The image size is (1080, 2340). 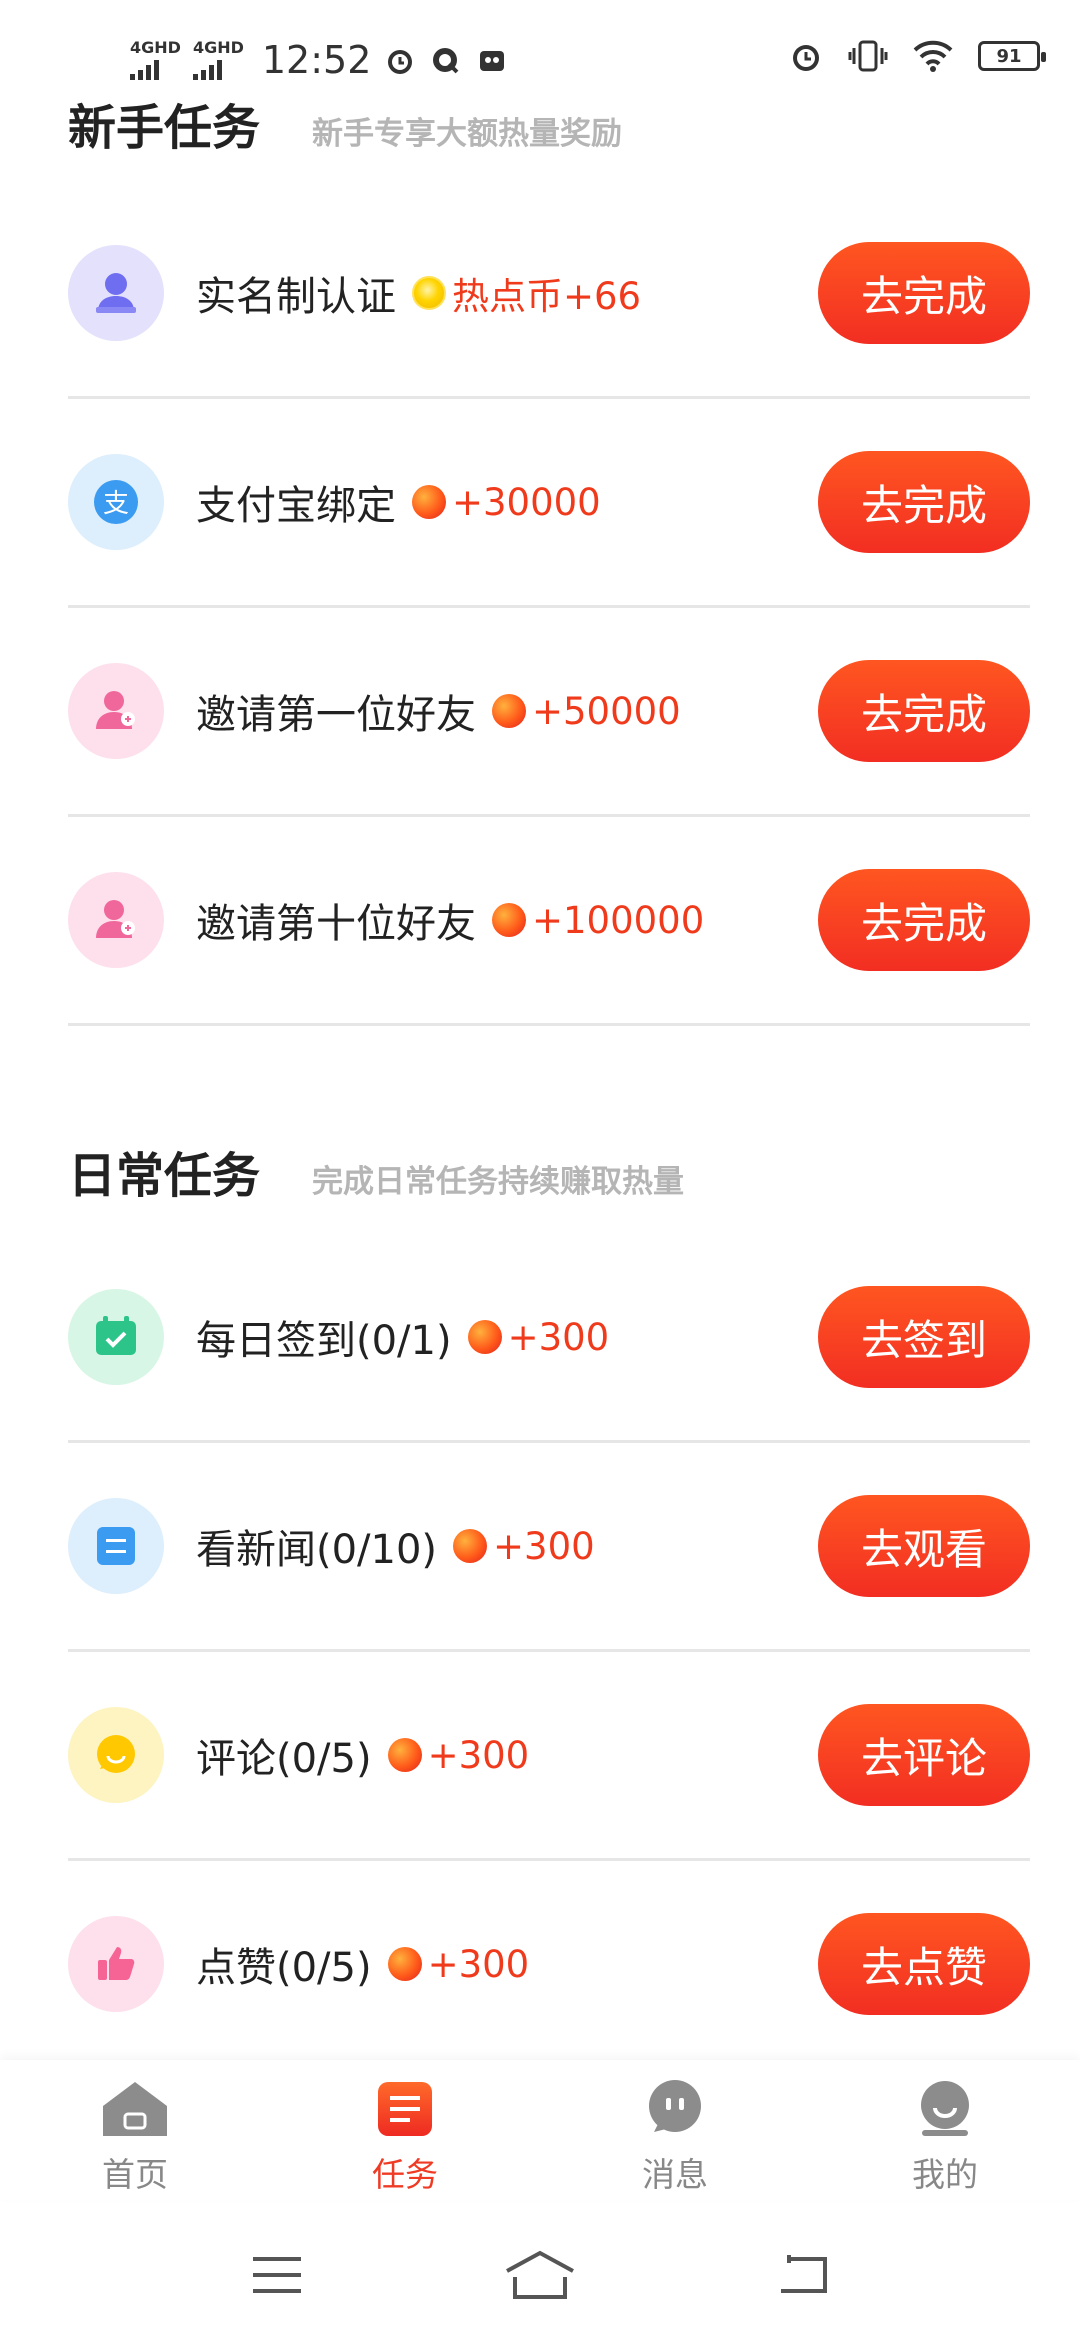 I want to click on reward-amount: +50000, so click(x=606, y=711).